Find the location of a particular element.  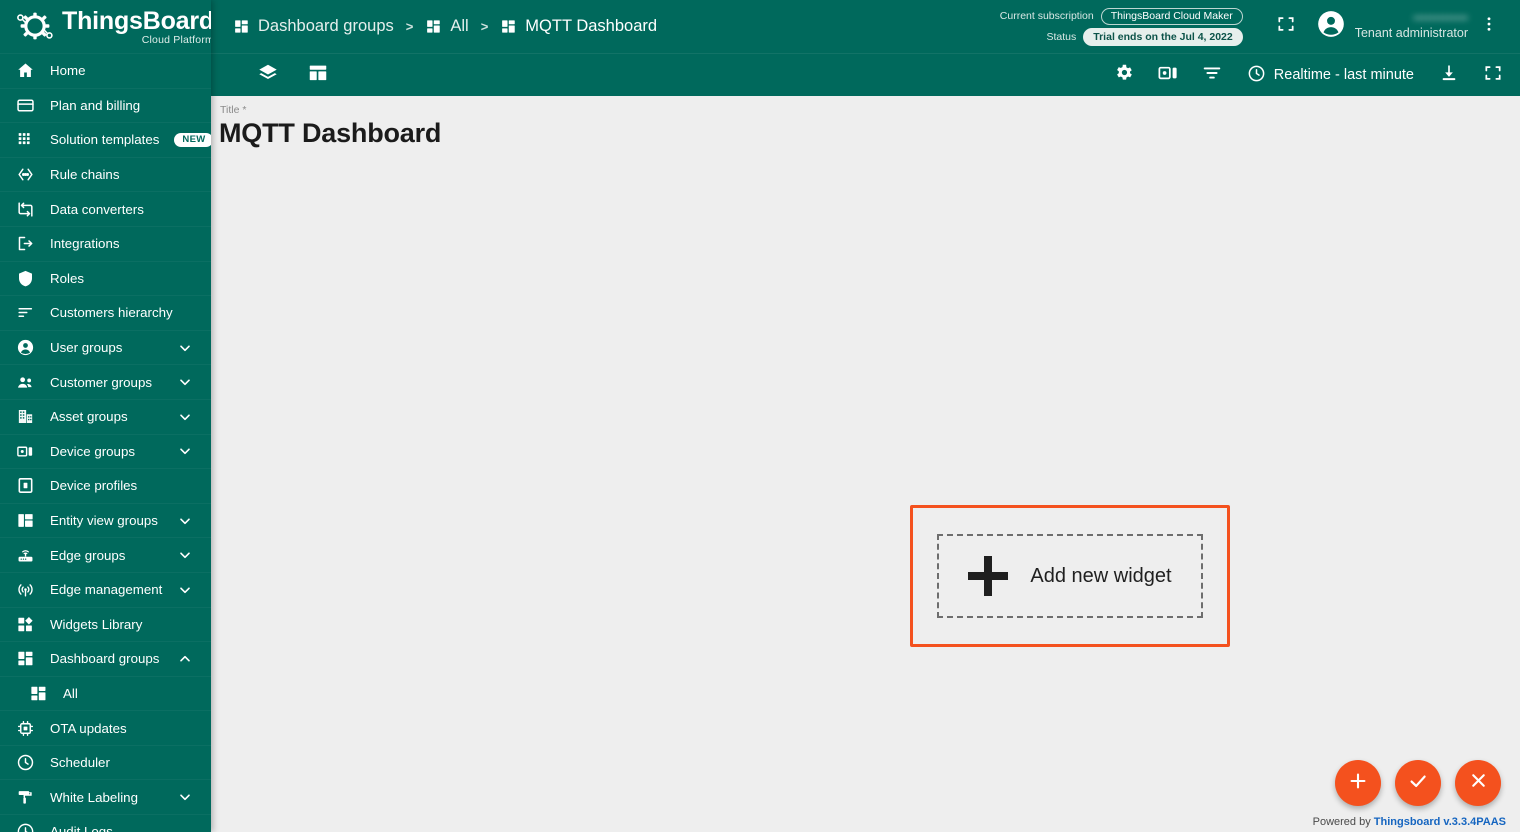

sidebar-item-label: OTA updates is located at coordinates (88, 728).